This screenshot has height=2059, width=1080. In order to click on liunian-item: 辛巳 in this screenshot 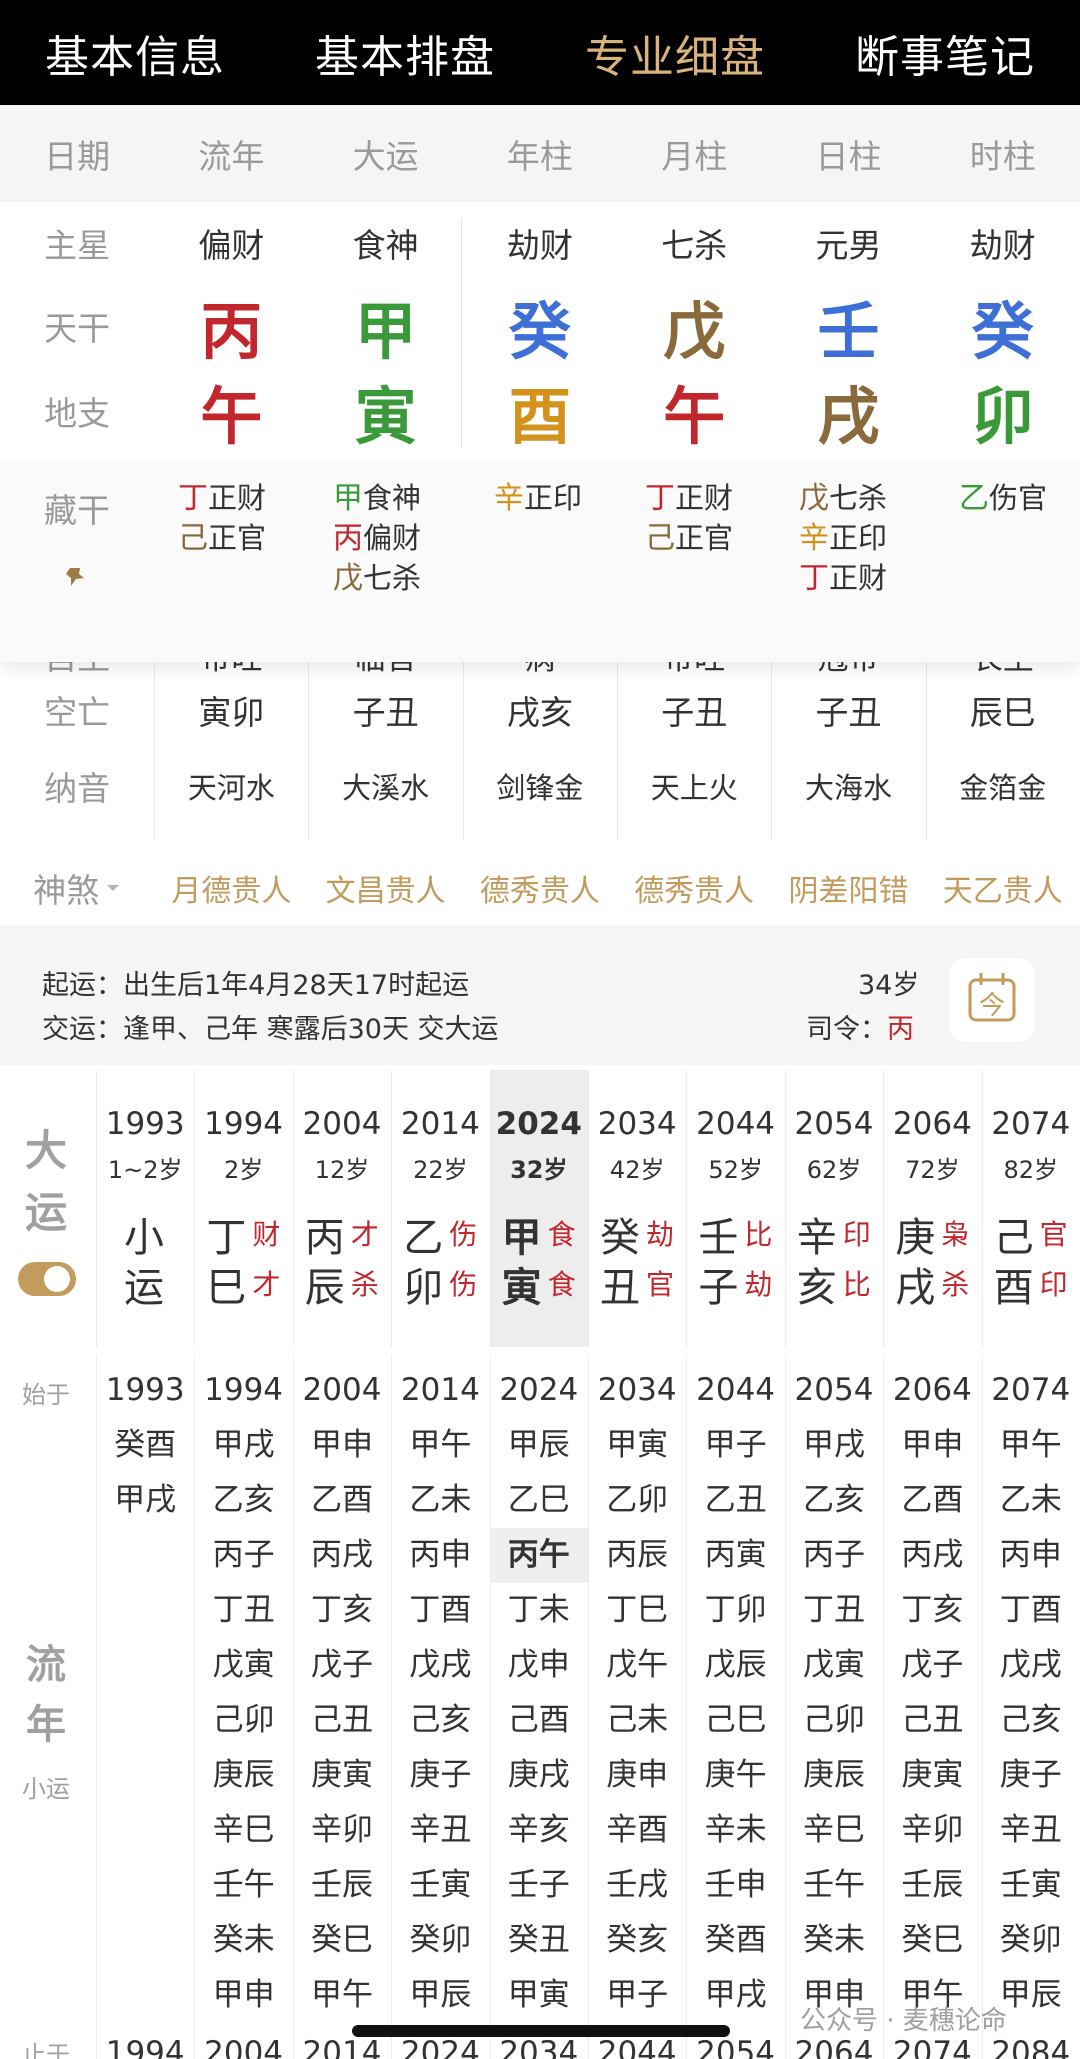, I will do `click(834, 1830)`.